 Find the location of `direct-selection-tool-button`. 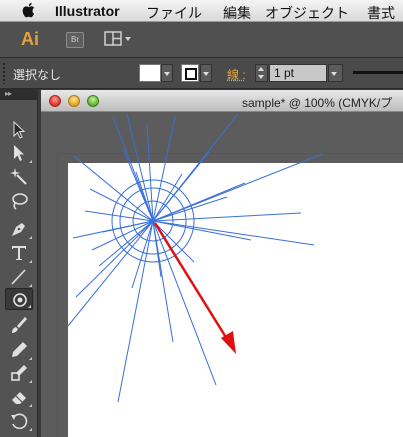

direct-selection-tool-button is located at coordinates (19, 153).